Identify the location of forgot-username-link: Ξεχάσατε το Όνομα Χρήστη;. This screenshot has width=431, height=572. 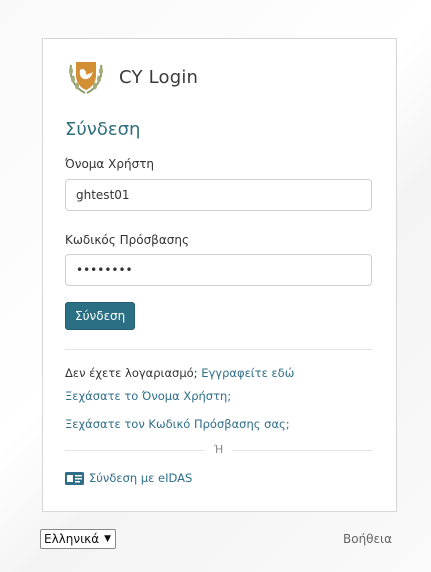
(148, 396).